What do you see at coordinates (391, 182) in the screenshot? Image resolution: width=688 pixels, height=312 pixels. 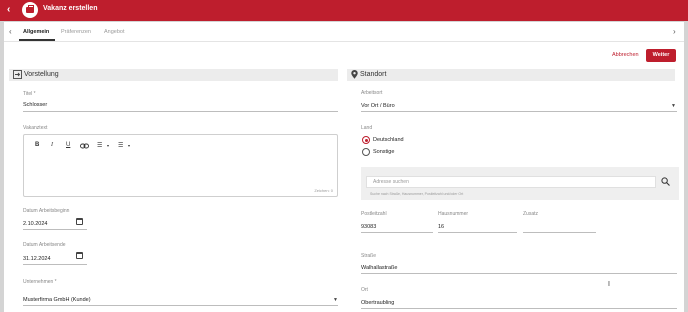 I see `search-placeholder: Adresse suchen` at bounding box center [391, 182].